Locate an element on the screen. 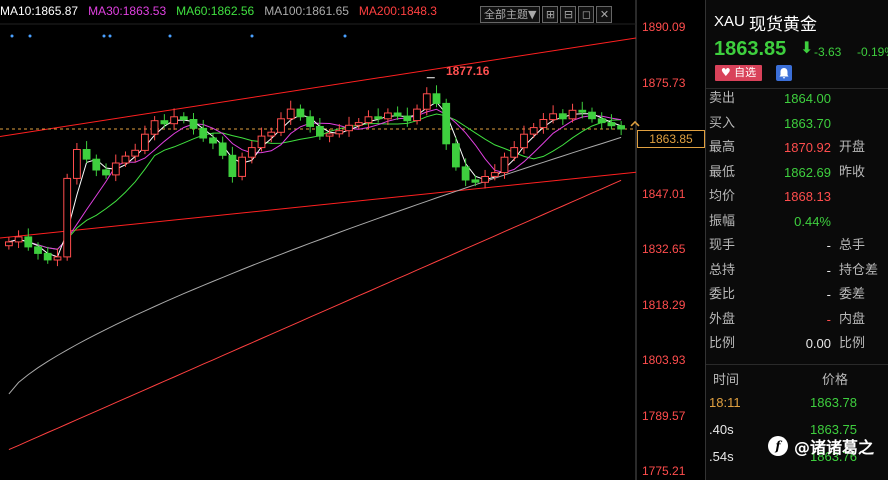  close-icon: ✕ is located at coordinates (604, 14).